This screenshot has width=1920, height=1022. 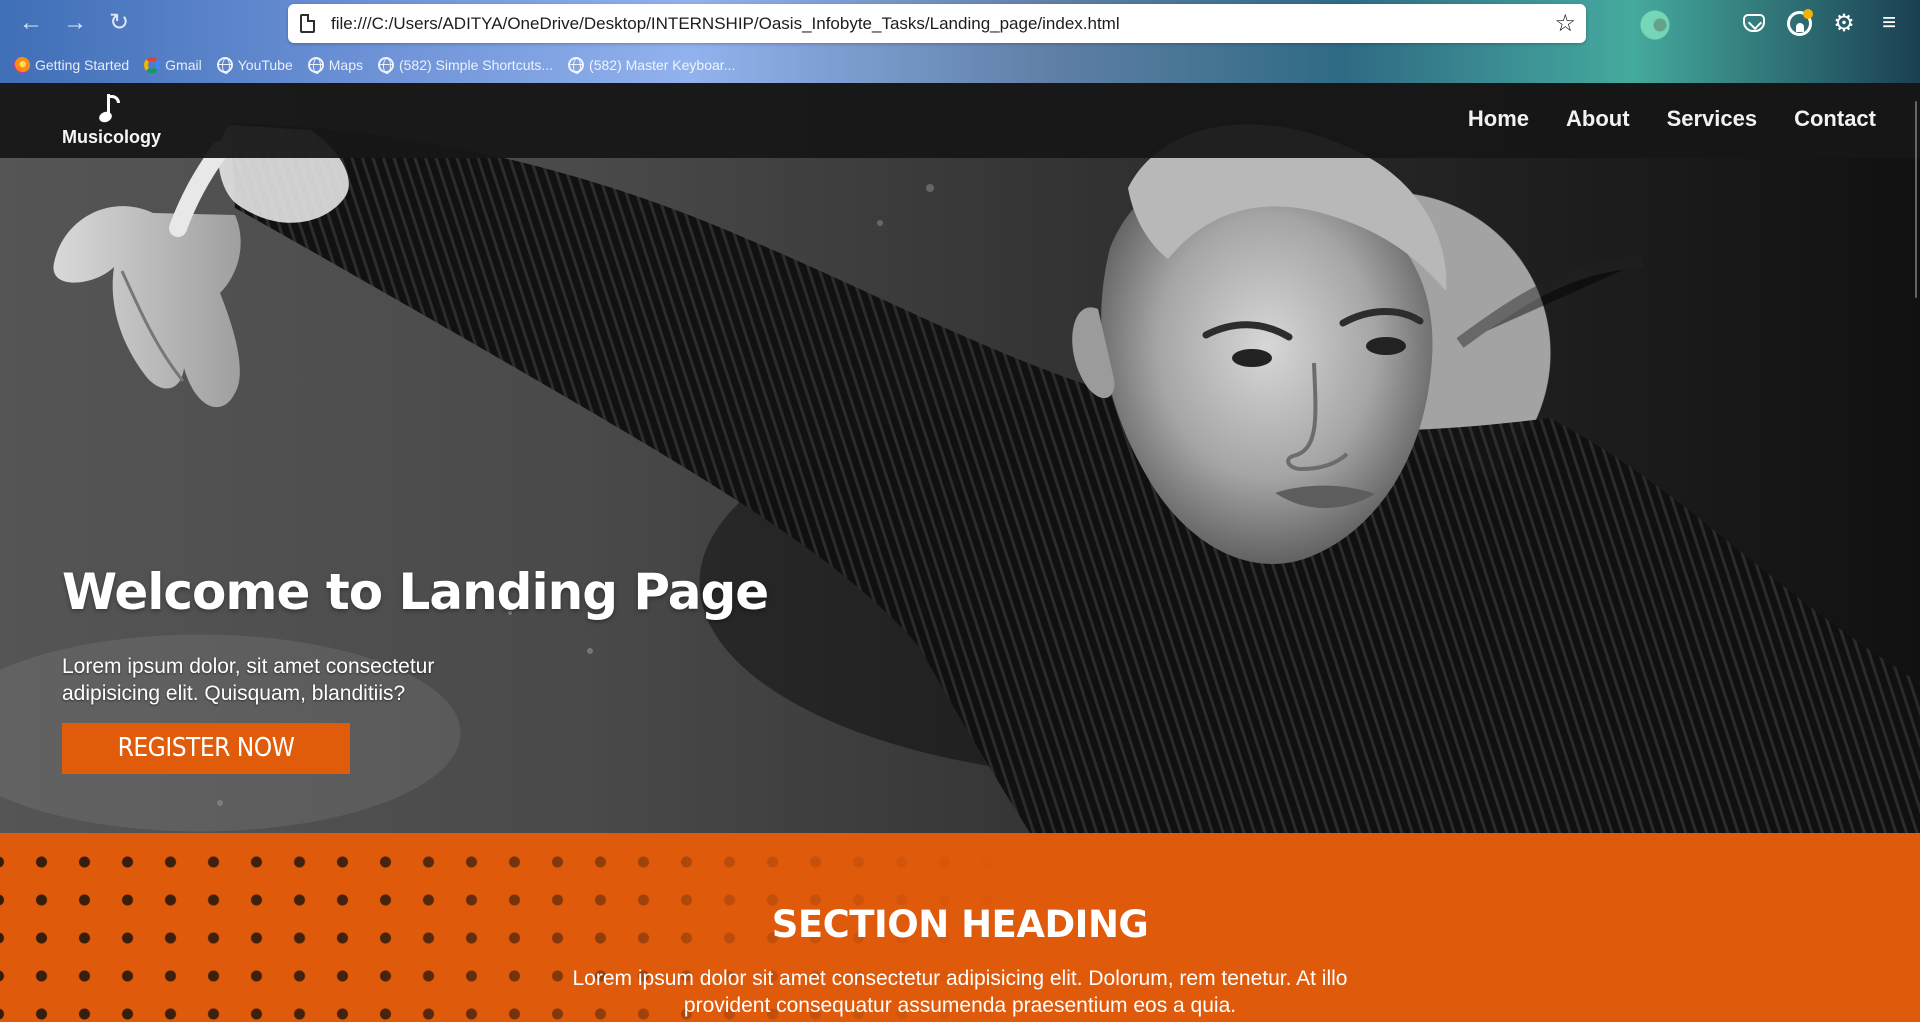 I want to click on nav-home-link: Home, so click(x=1498, y=119).